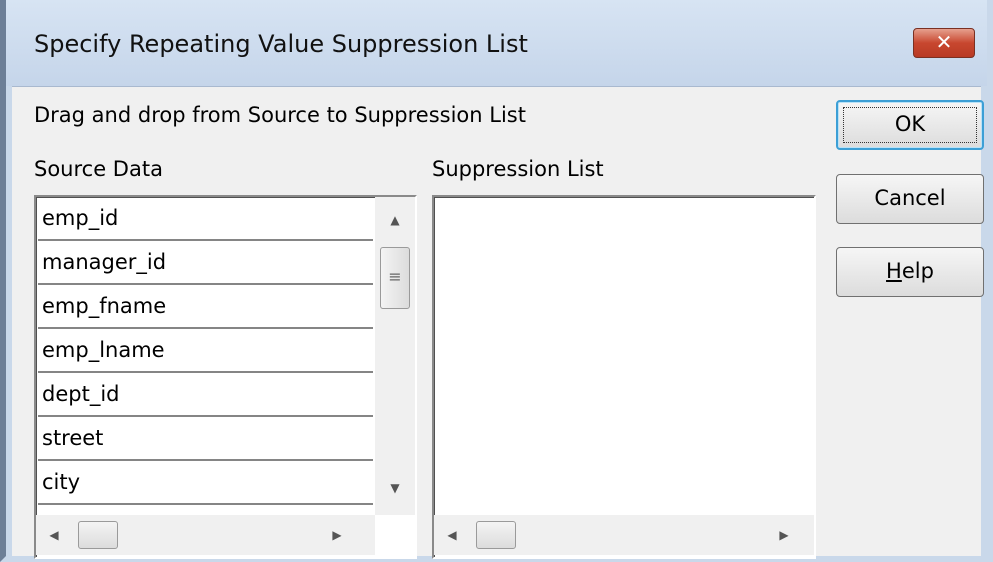 This screenshot has height=562, width=993. I want to click on list-item: emp_id, so click(205, 220).